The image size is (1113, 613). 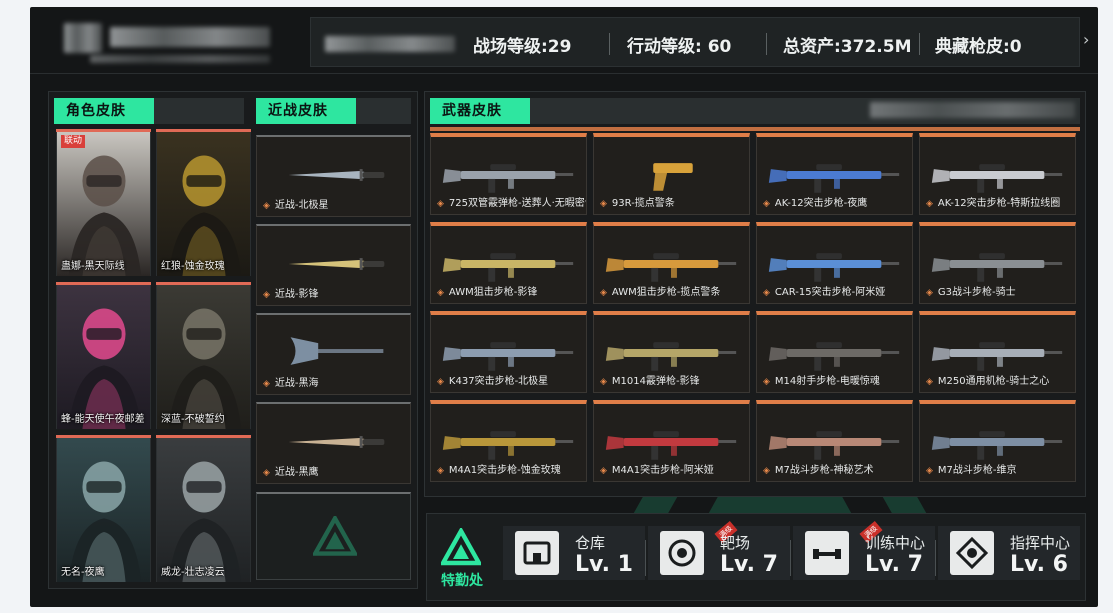 I want to click on weapon-card: ◈ AK-12突击步枪-特斯拉线圈, so click(x=997, y=174).